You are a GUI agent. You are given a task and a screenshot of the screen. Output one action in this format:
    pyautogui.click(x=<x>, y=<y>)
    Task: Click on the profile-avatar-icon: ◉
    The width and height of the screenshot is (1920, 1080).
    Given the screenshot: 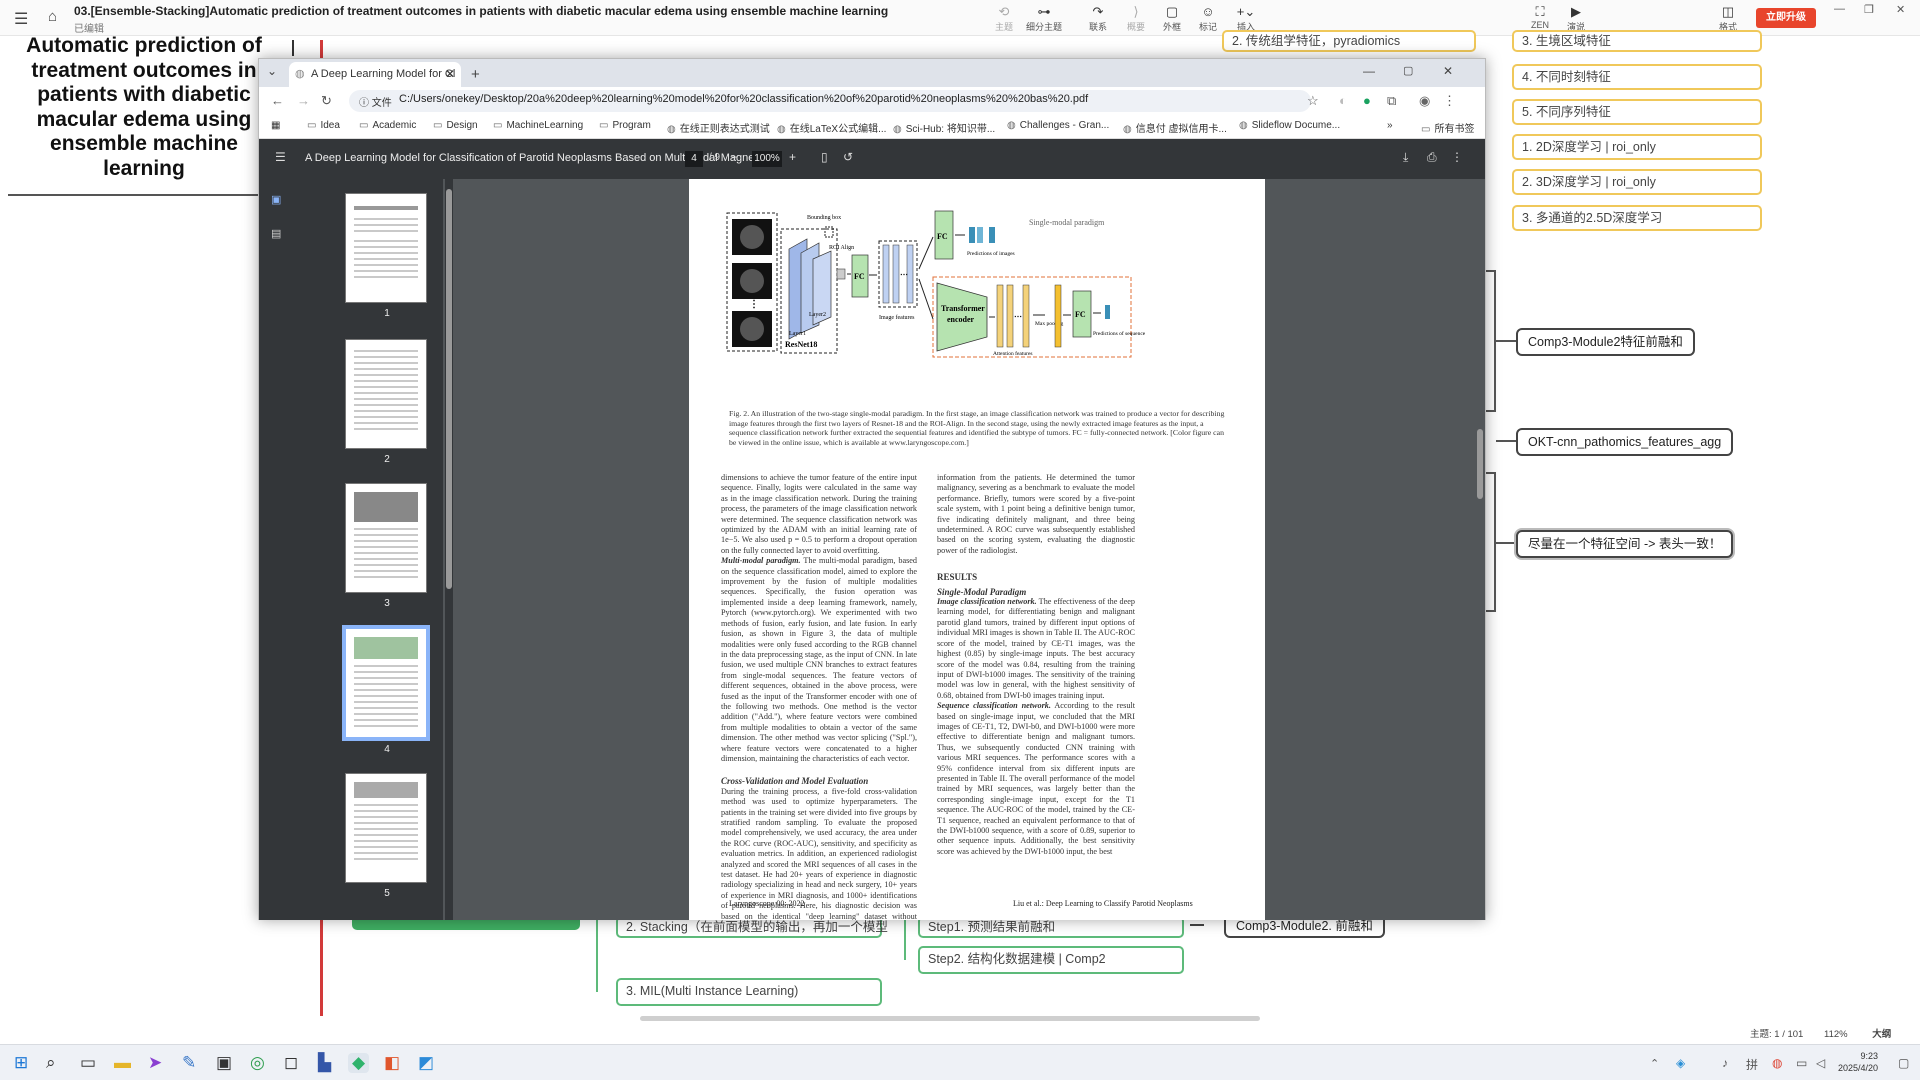 What is the action you would take?
    pyautogui.click(x=1424, y=101)
    